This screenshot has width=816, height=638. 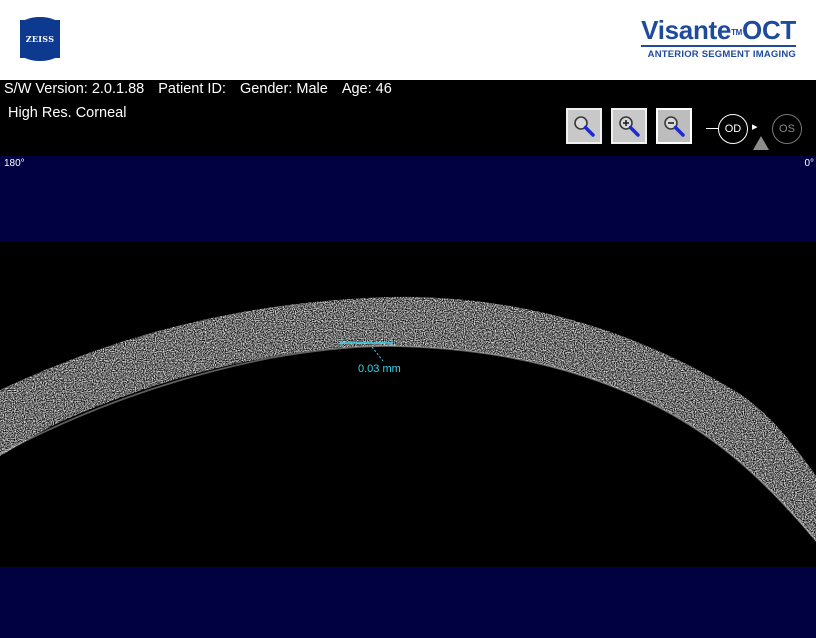 I want to click on visante-brand: VisanteTMOCT ANTERIOR SEGMENT IMAGING, so click(x=718, y=38).